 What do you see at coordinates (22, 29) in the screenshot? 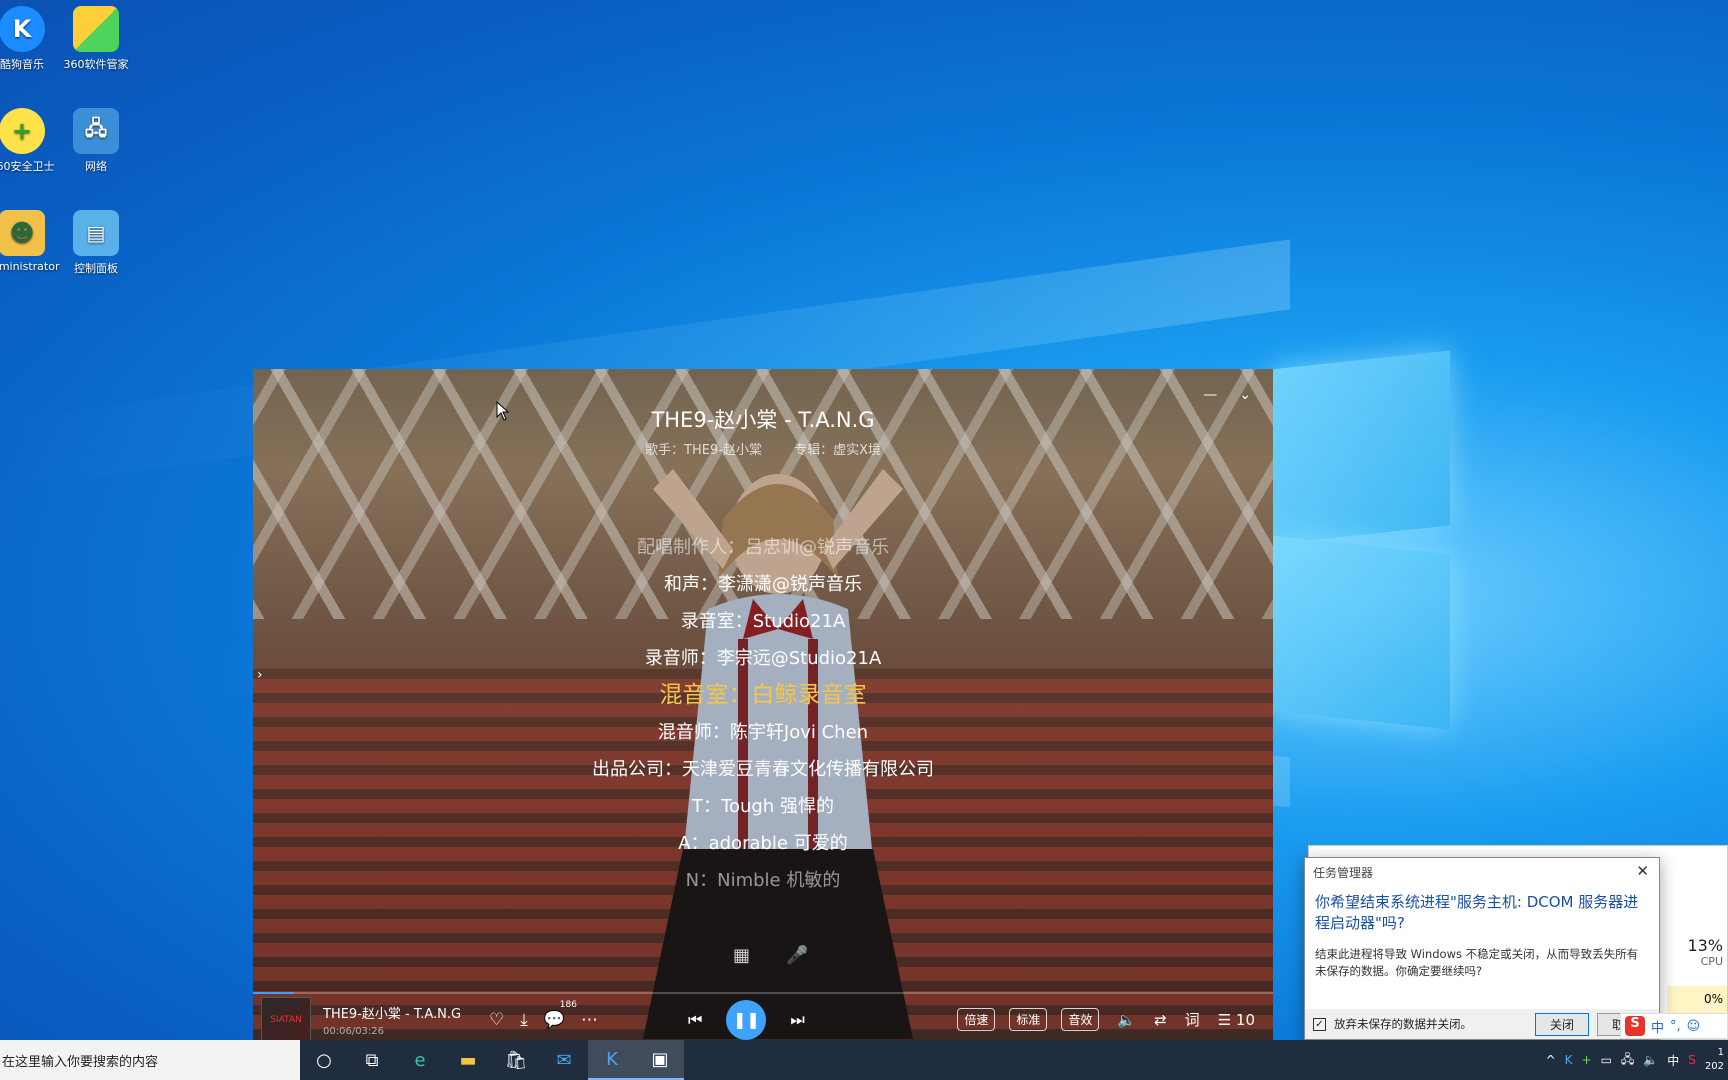
I see `kugou-music-icon: K` at bounding box center [22, 29].